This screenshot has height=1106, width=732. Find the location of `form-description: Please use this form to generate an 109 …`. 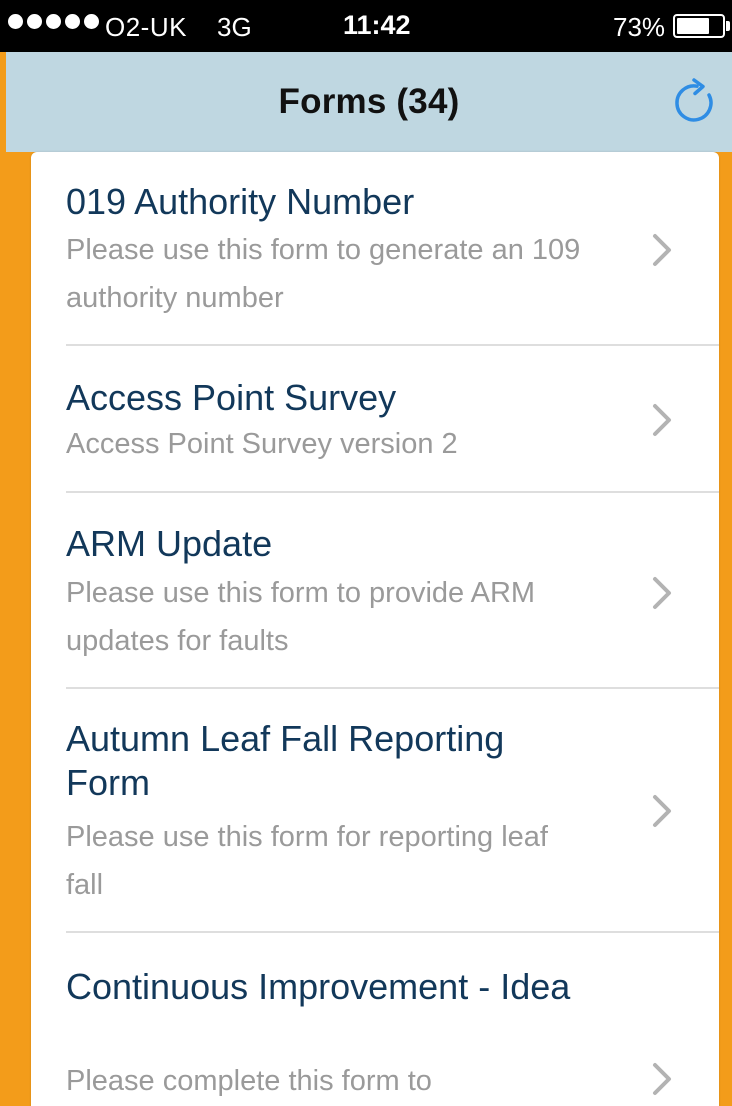

form-description: Please use this form to generate an 109 … is located at coordinates (323, 274).